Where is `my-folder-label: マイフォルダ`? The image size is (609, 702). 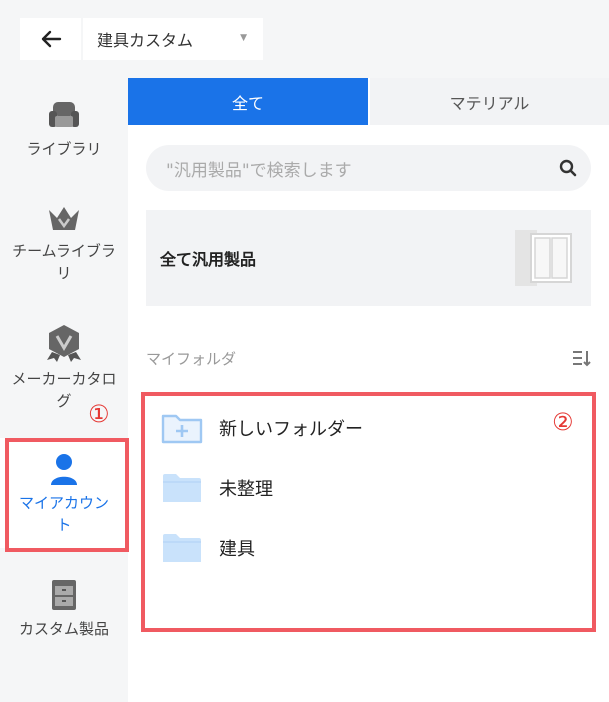 my-folder-label: マイフォルダ is located at coordinates (191, 358).